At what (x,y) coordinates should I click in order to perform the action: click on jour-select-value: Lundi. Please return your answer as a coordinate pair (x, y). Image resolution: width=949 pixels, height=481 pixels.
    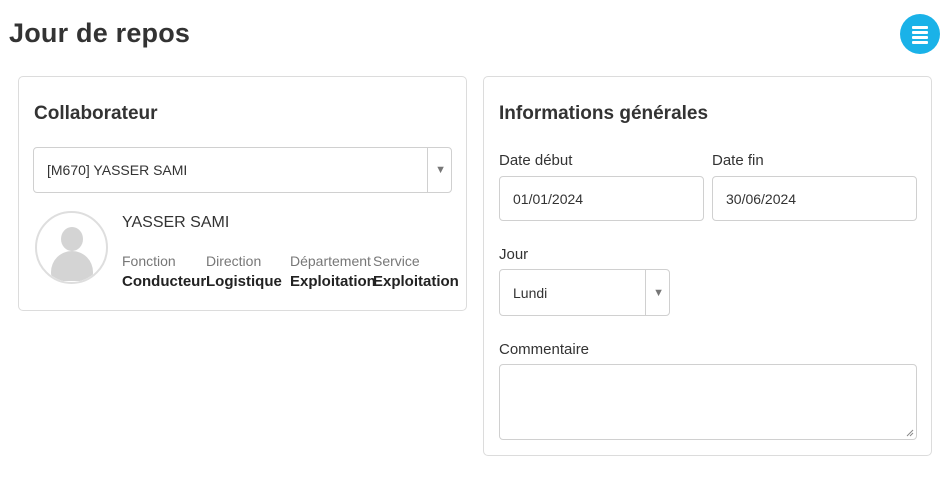
    Looking at the image, I should click on (530, 292).